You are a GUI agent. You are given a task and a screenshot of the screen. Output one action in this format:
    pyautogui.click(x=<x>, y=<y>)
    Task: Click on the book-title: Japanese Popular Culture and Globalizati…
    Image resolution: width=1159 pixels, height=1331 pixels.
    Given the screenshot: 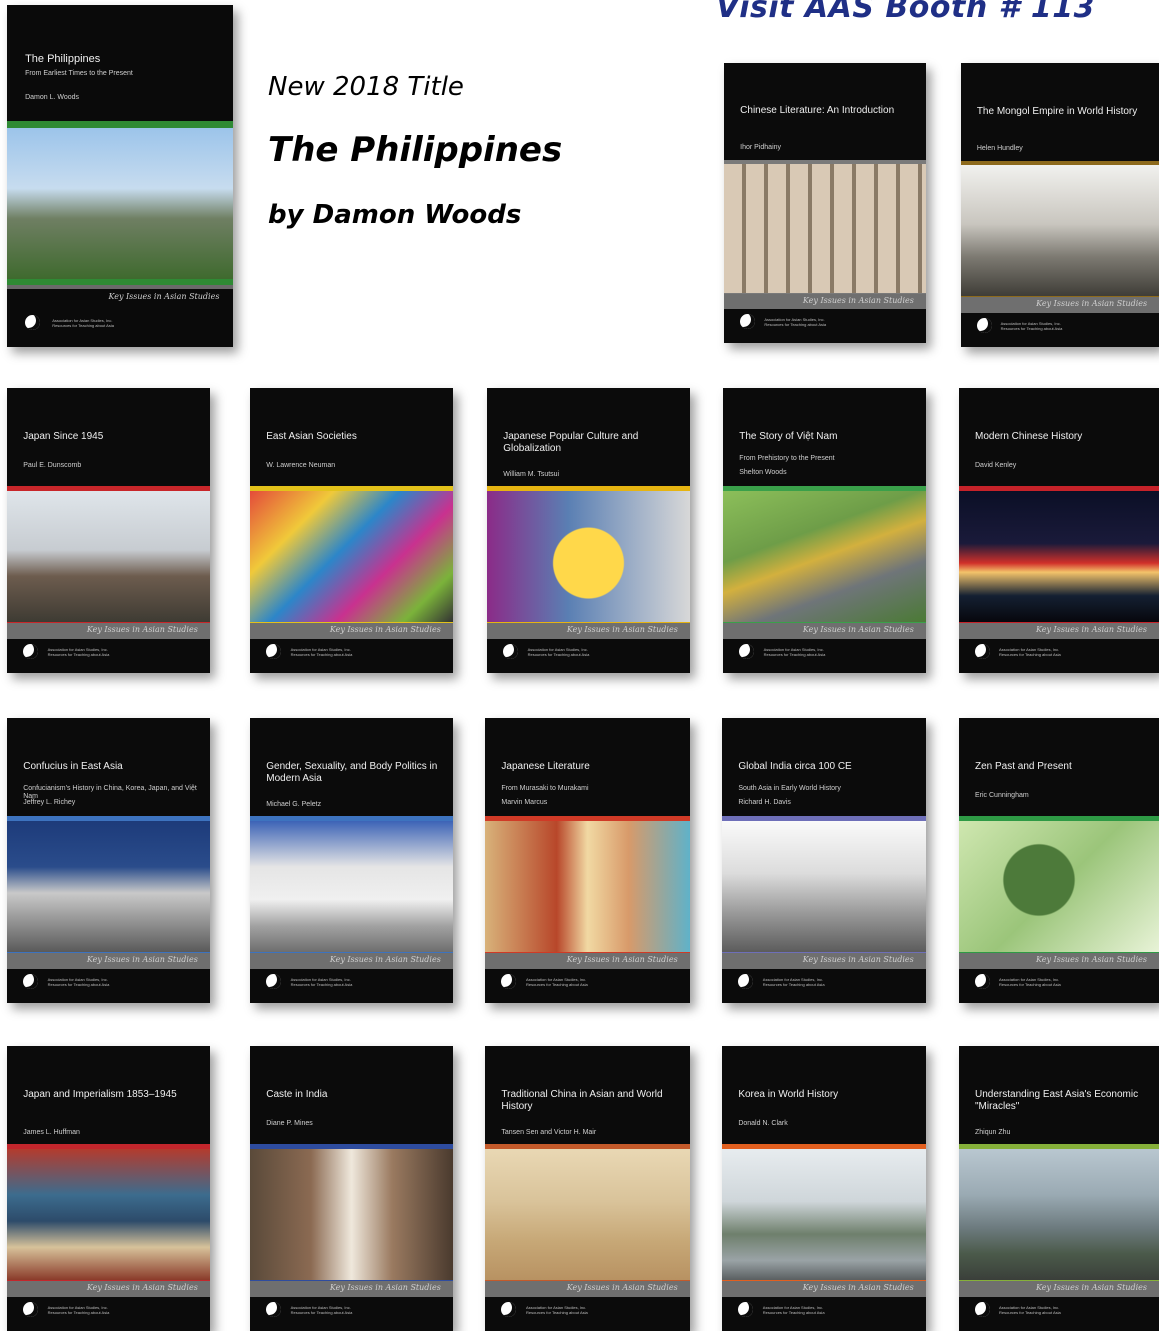 What is the action you would take?
    pyautogui.click(x=571, y=442)
    